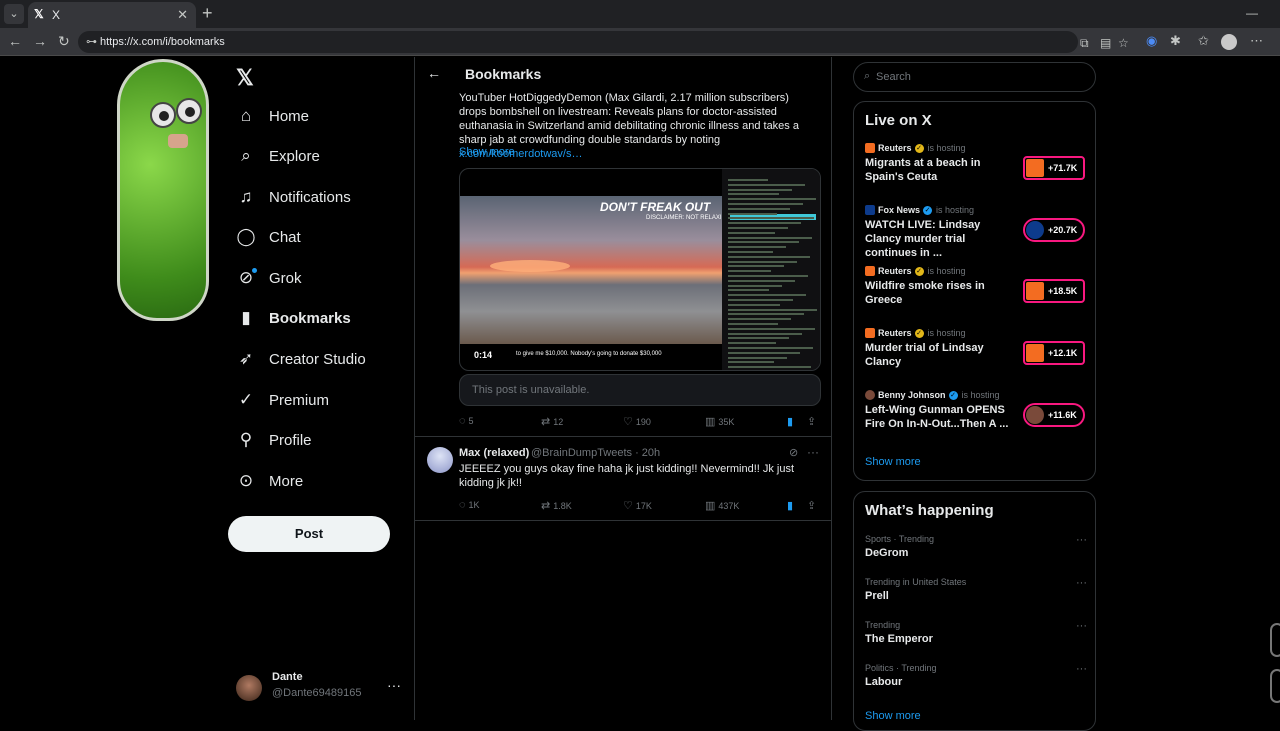 The height and width of the screenshot is (731, 1280). What do you see at coordinates (189, 111) in the screenshot?
I see `pickle-eye` at bounding box center [189, 111].